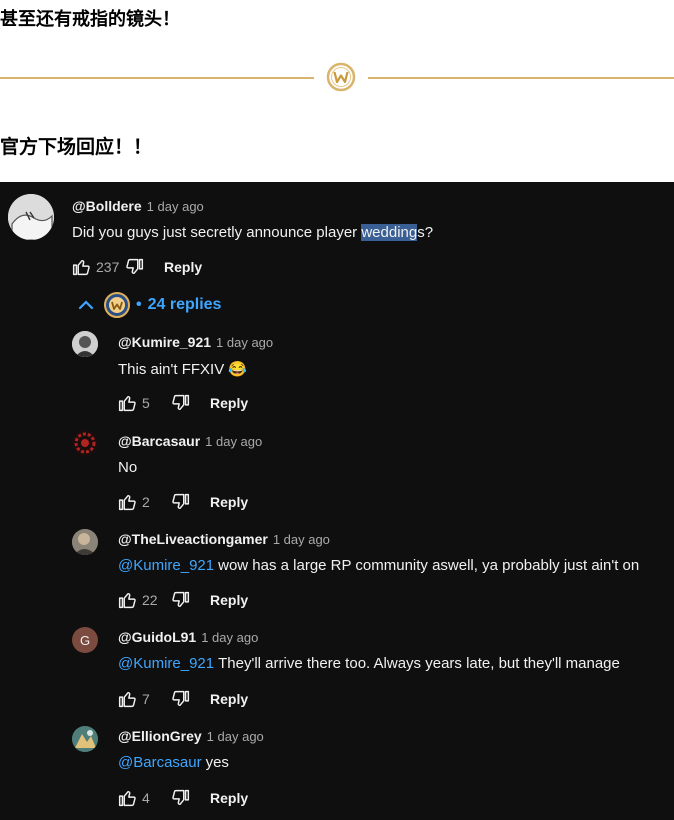  Describe the element at coordinates (164, 342) in the screenshot. I see `reply-handle: @Kumire_921` at that location.